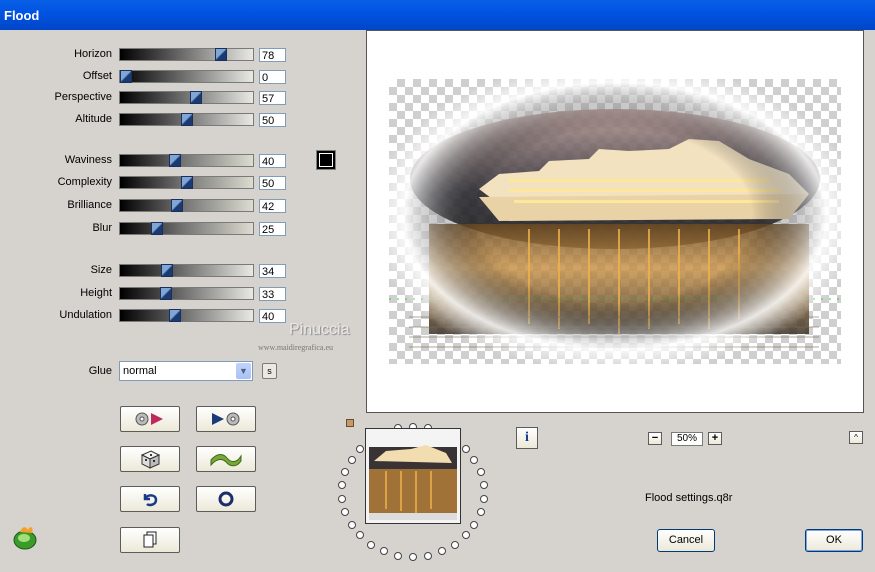  I want to click on watermark-name: Pinuccia, so click(319, 329).